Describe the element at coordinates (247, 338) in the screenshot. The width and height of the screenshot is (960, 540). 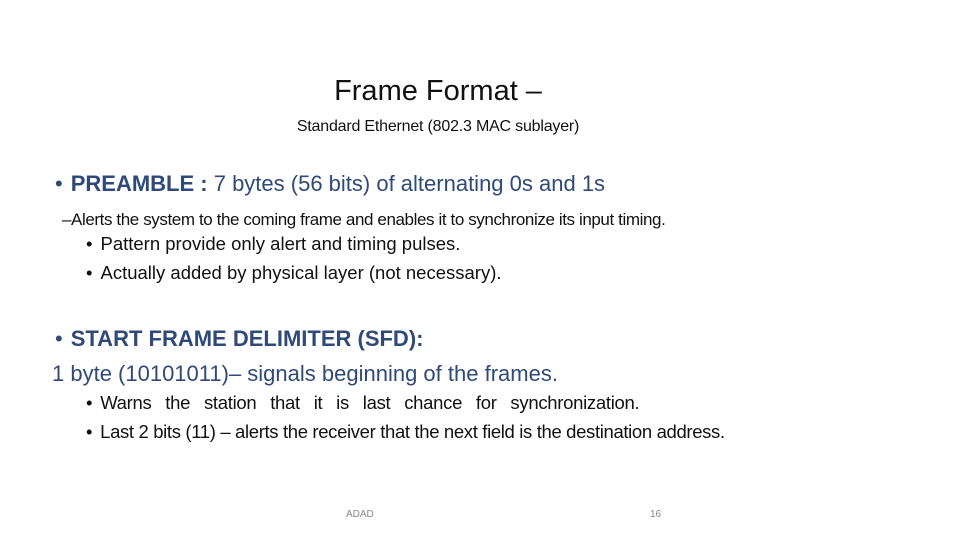
I see `sfd-label: START FRAME DELIMITER (SFD):` at that location.